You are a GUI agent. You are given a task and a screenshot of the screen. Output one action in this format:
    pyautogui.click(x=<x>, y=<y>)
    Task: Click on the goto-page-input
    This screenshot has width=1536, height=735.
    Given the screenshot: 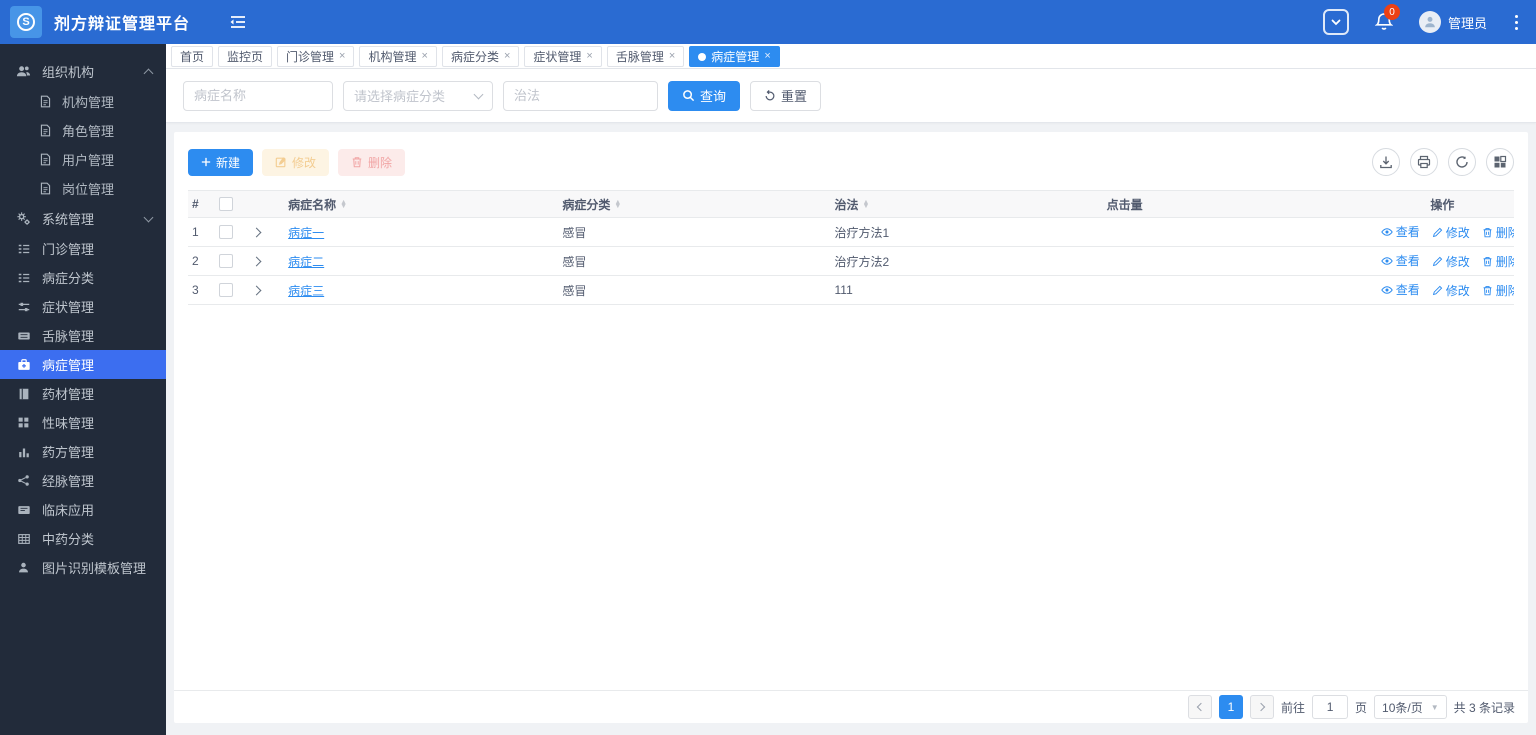 What is the action you would take?
    pyautogui.click(x=1330, y=707)
    